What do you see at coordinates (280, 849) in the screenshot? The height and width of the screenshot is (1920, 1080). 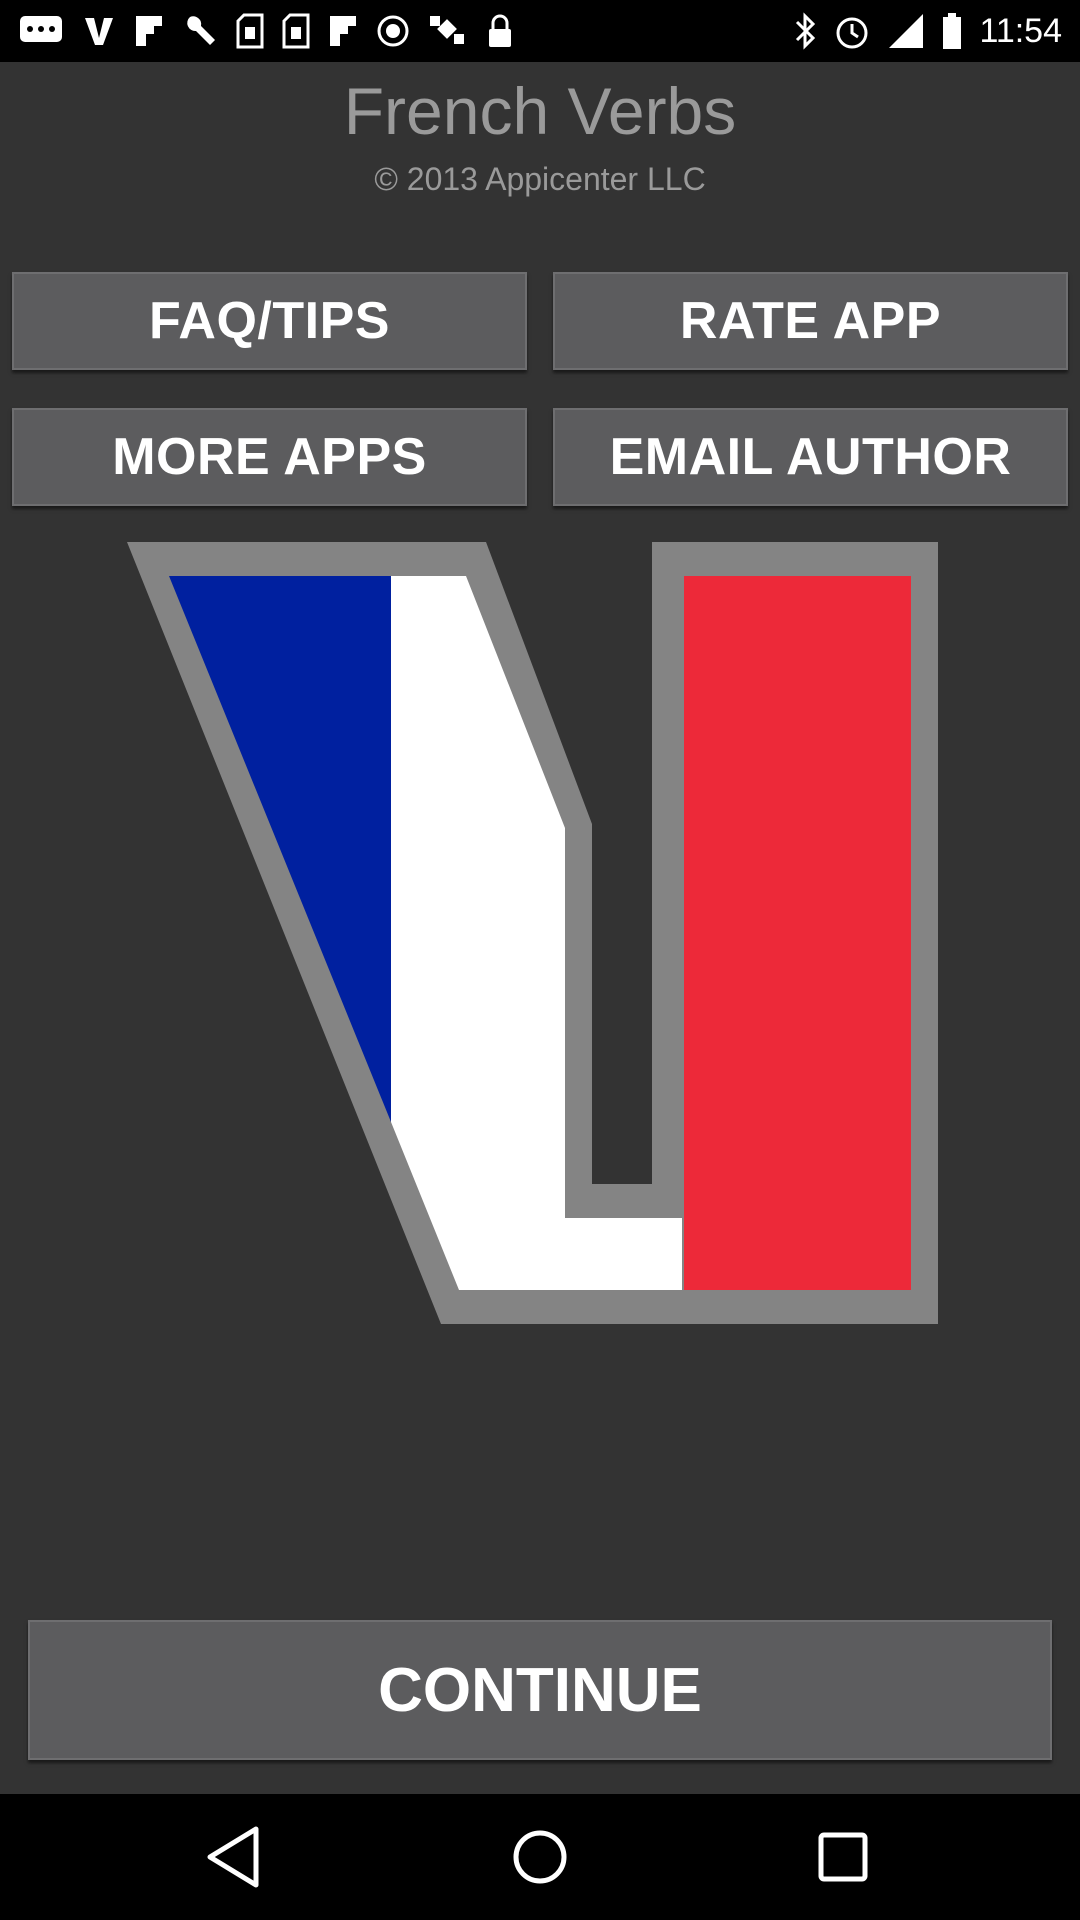 I see `logo-blue-stripe` at bounding box center [280, 849].